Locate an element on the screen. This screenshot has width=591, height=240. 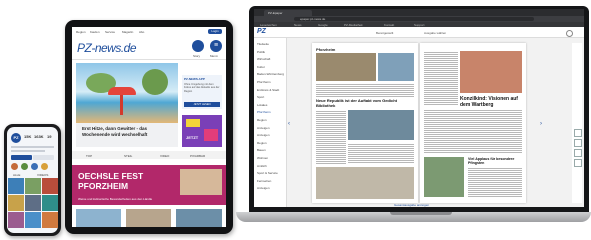
section-item: Baden-Württemberg is located at coordinates (271, 75).